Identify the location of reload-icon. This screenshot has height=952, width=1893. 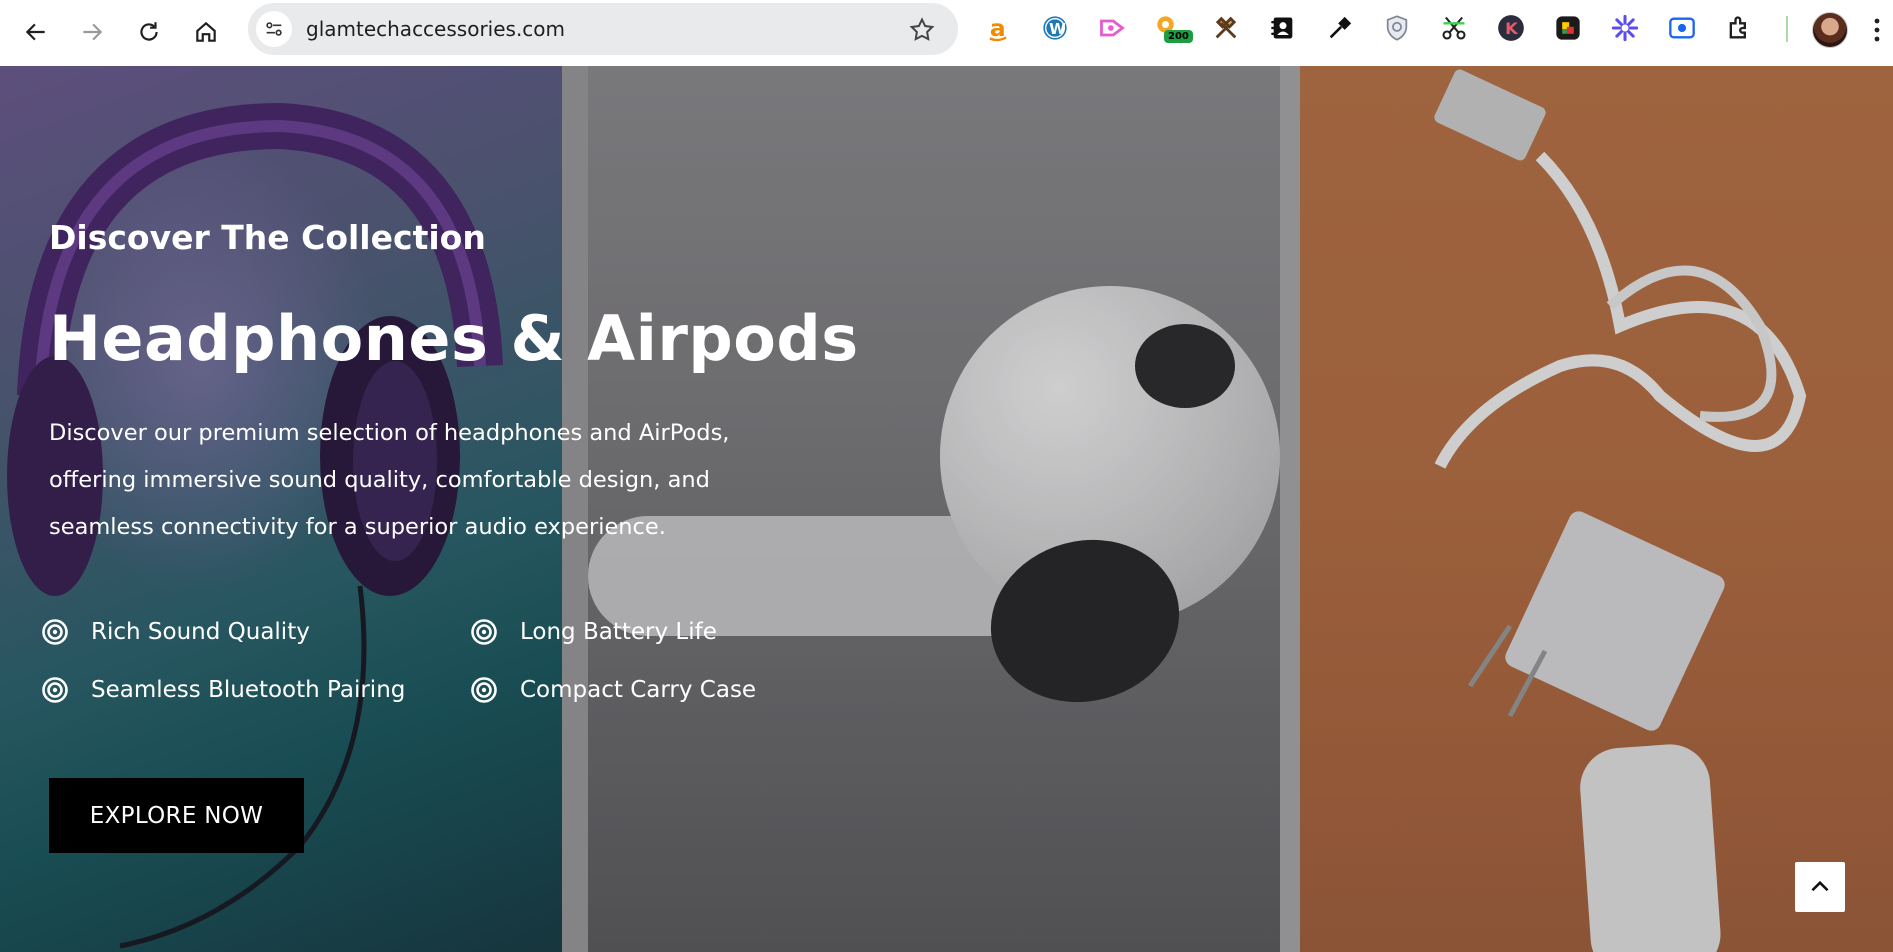
(149, 32).